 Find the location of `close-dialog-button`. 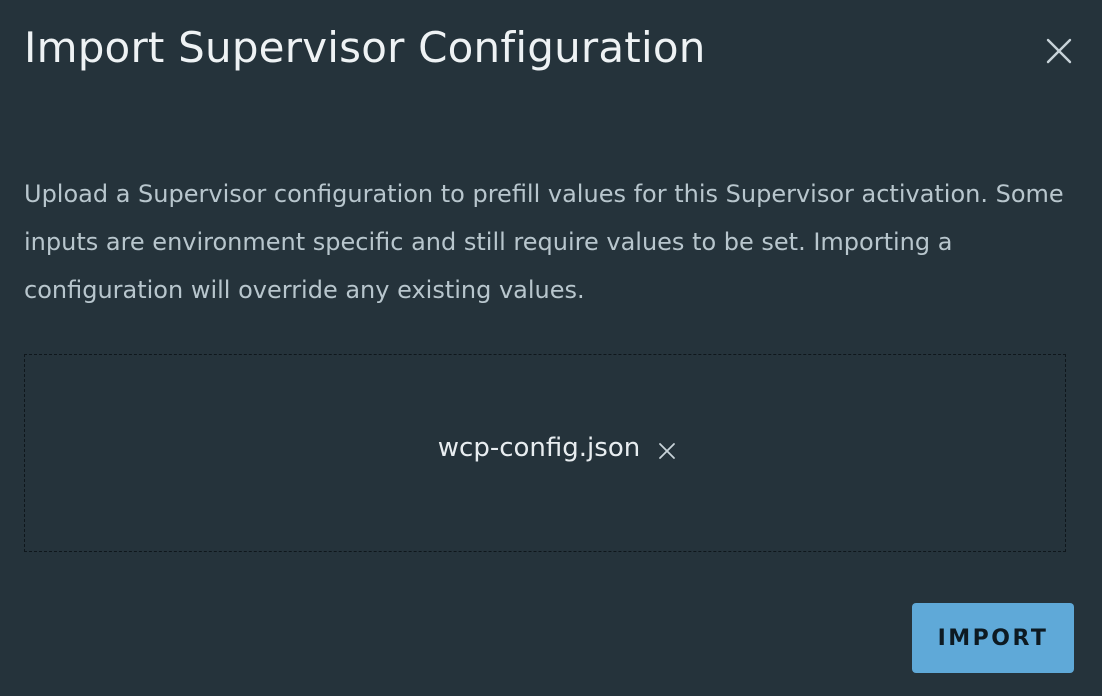

close-dialog-button is located at coordinates (1059, 51).